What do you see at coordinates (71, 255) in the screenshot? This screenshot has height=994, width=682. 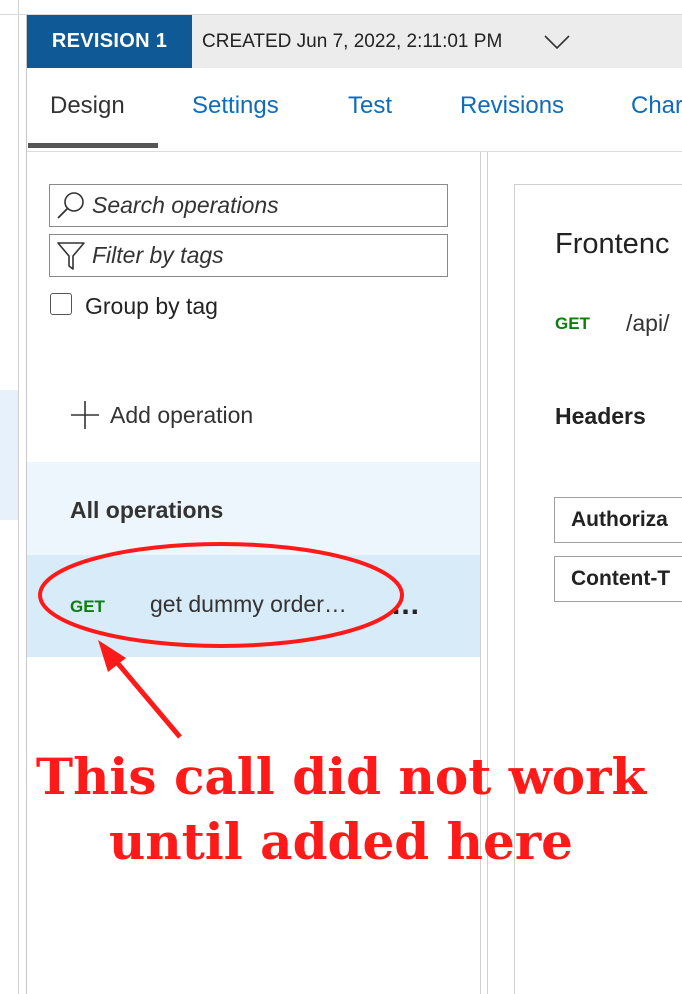 I see `filter-icon` at bounding box center [71, 255].